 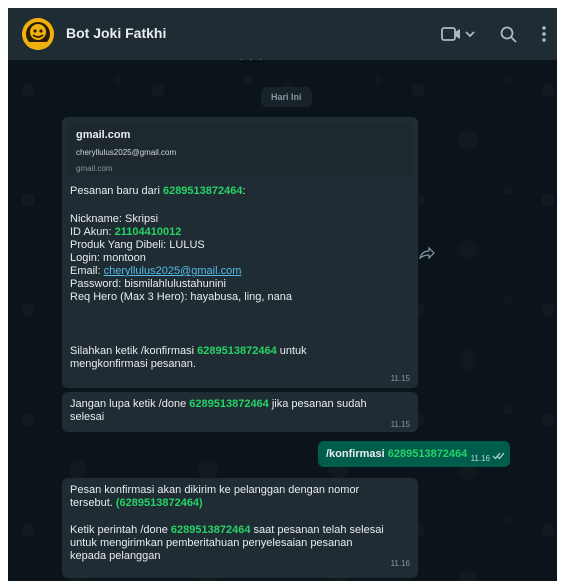 I want to click on info-line-3-suffix: saat pesanan telah selesai, so click(x=317, y=530).